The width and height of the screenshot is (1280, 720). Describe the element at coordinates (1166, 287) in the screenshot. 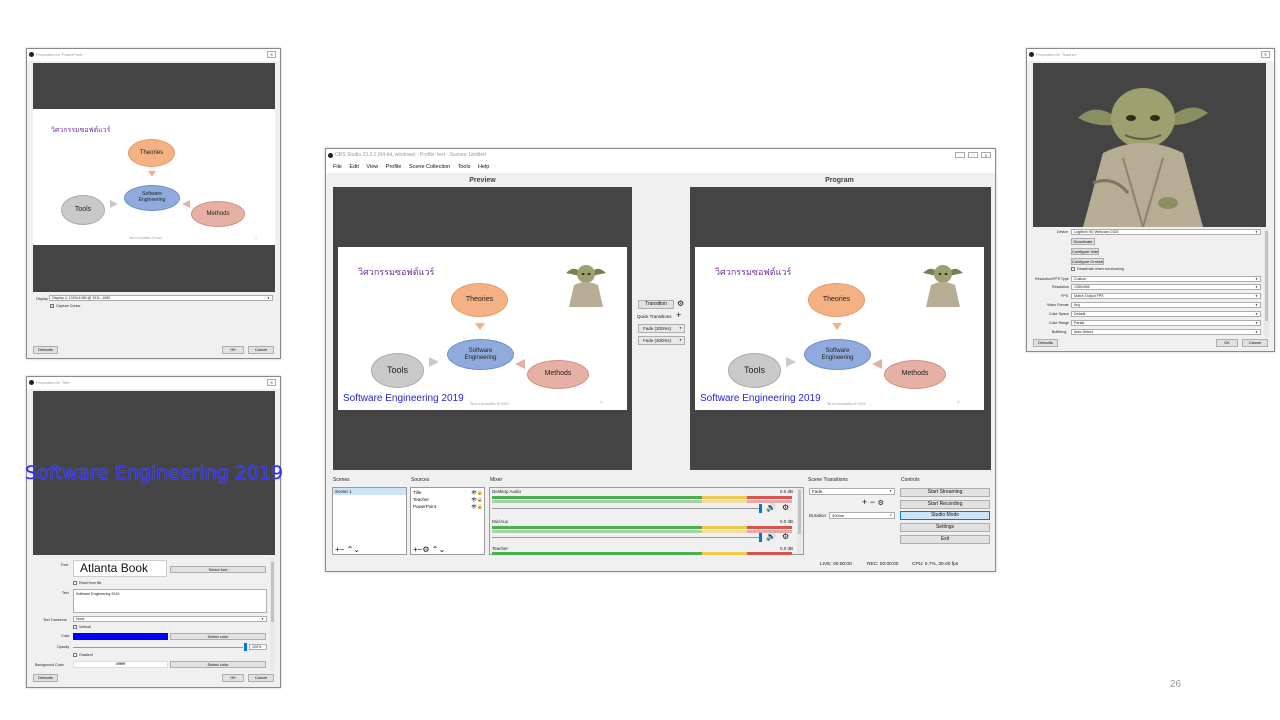

I see `resolution-select: 1280x960 ▼` at that location.